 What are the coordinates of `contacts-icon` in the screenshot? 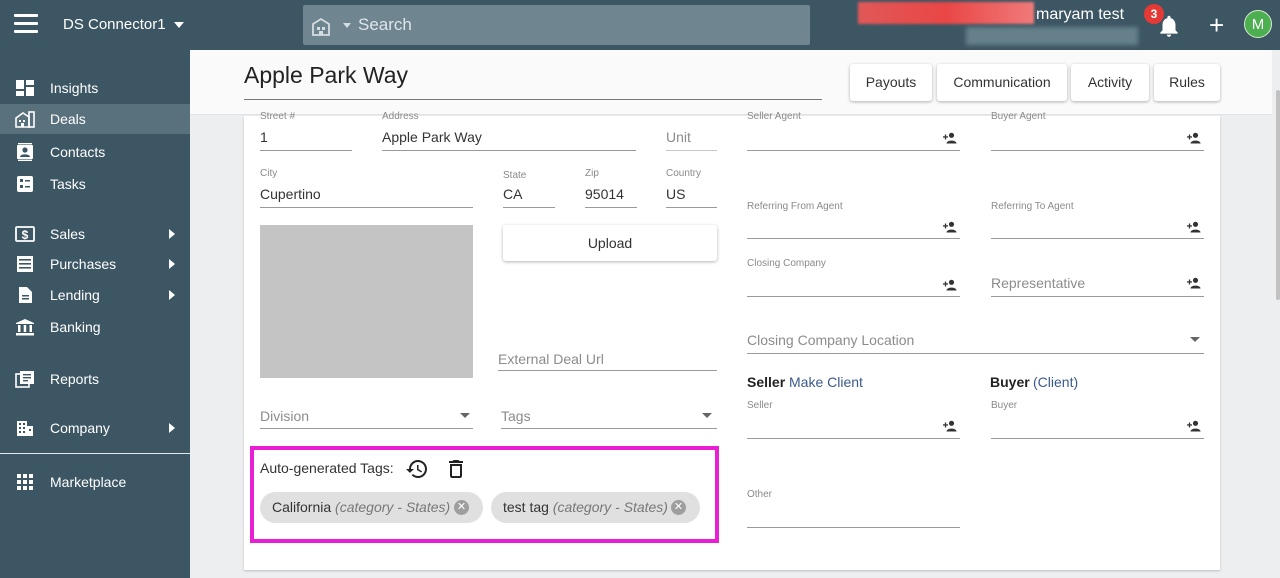 It's located at (25, 152).